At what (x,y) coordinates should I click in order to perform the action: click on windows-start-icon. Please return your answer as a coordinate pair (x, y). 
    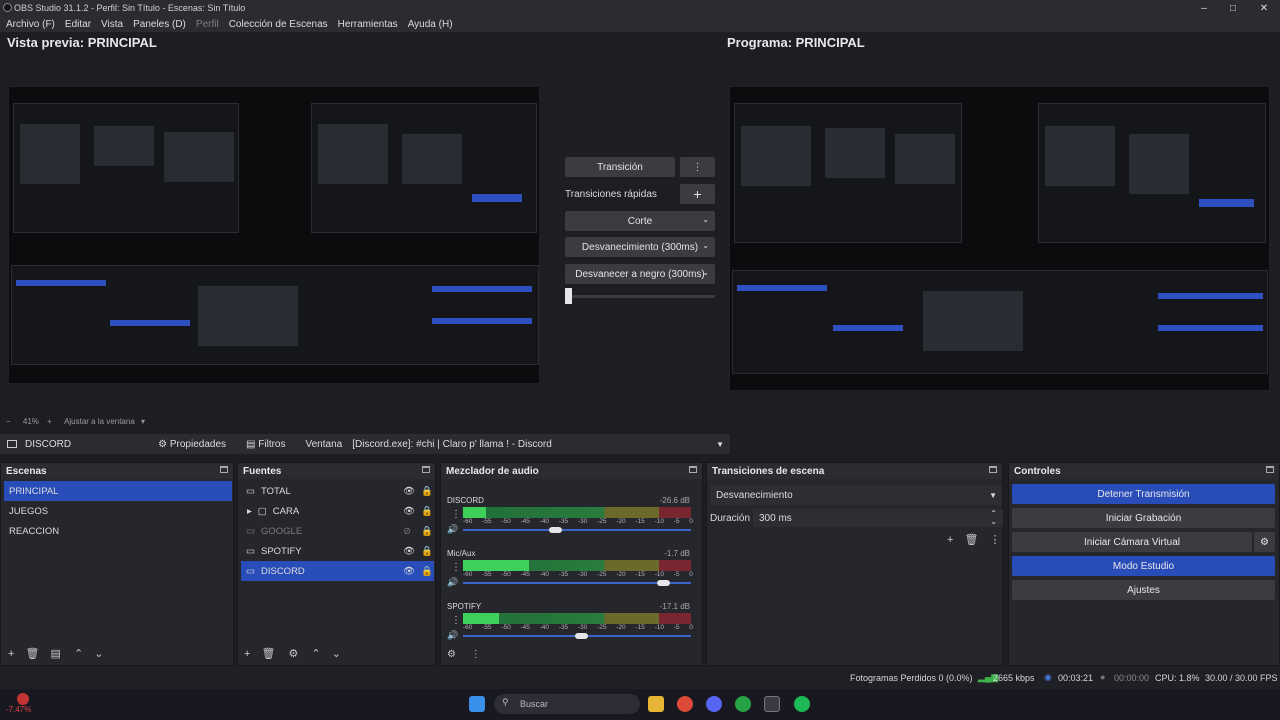
    Looking at the image, I should click on (477, 704).